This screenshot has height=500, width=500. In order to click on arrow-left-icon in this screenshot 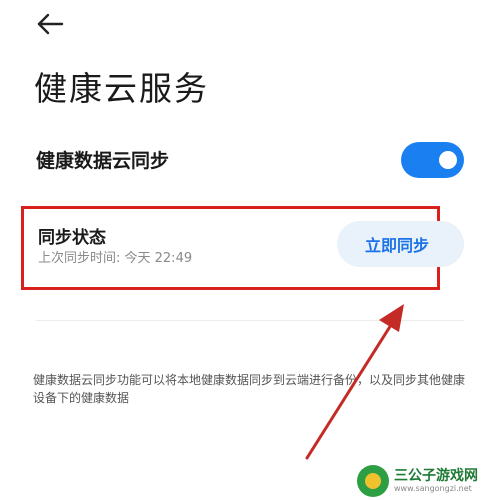, I will do `click(50, 24)`.